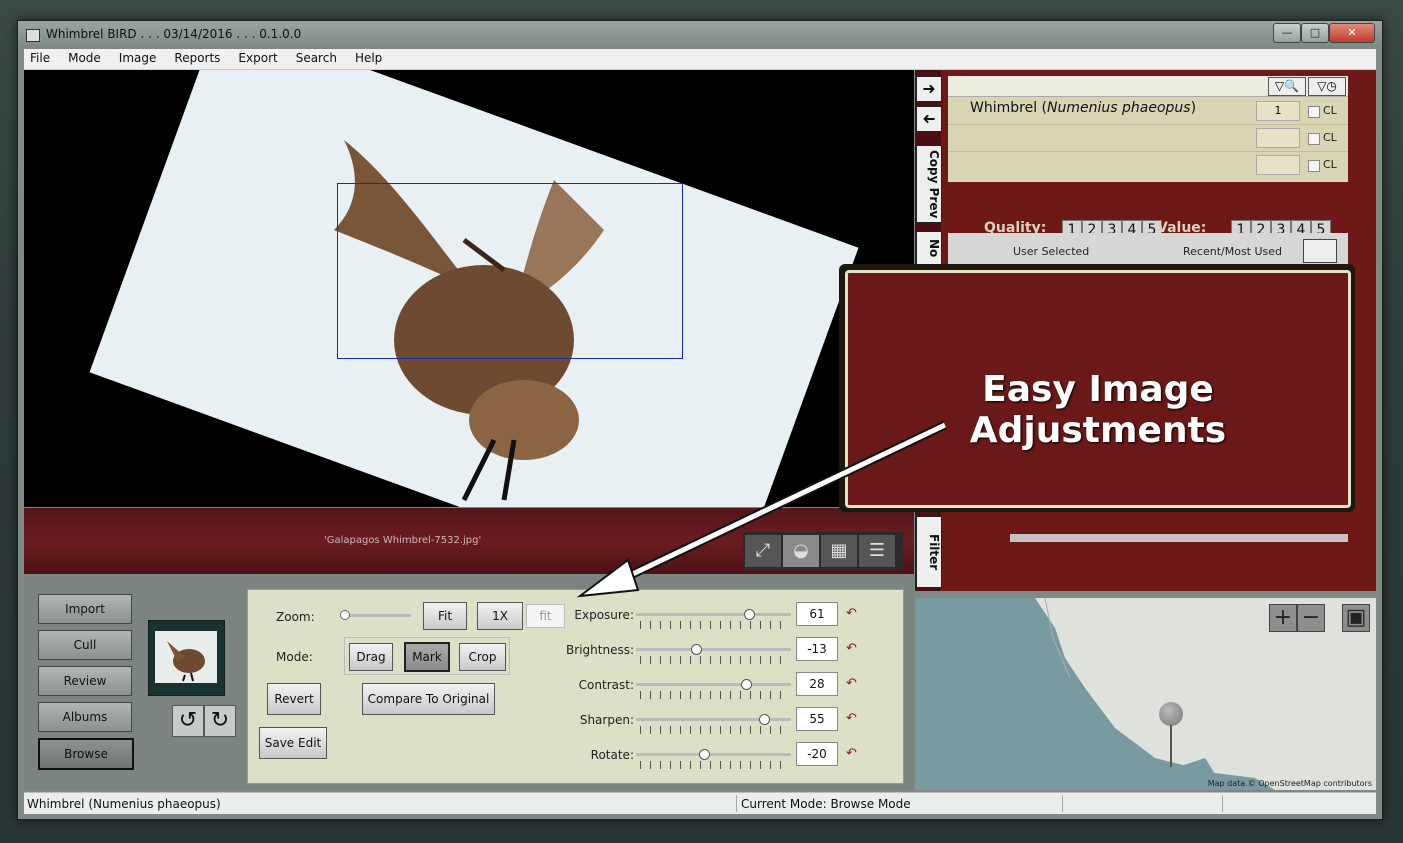 This screenshot has width=1403, height=843. What do you see at coordinates (482, 657) in the screenshot?
I see `crop-button: Crop` at bounding box center [482, 657].